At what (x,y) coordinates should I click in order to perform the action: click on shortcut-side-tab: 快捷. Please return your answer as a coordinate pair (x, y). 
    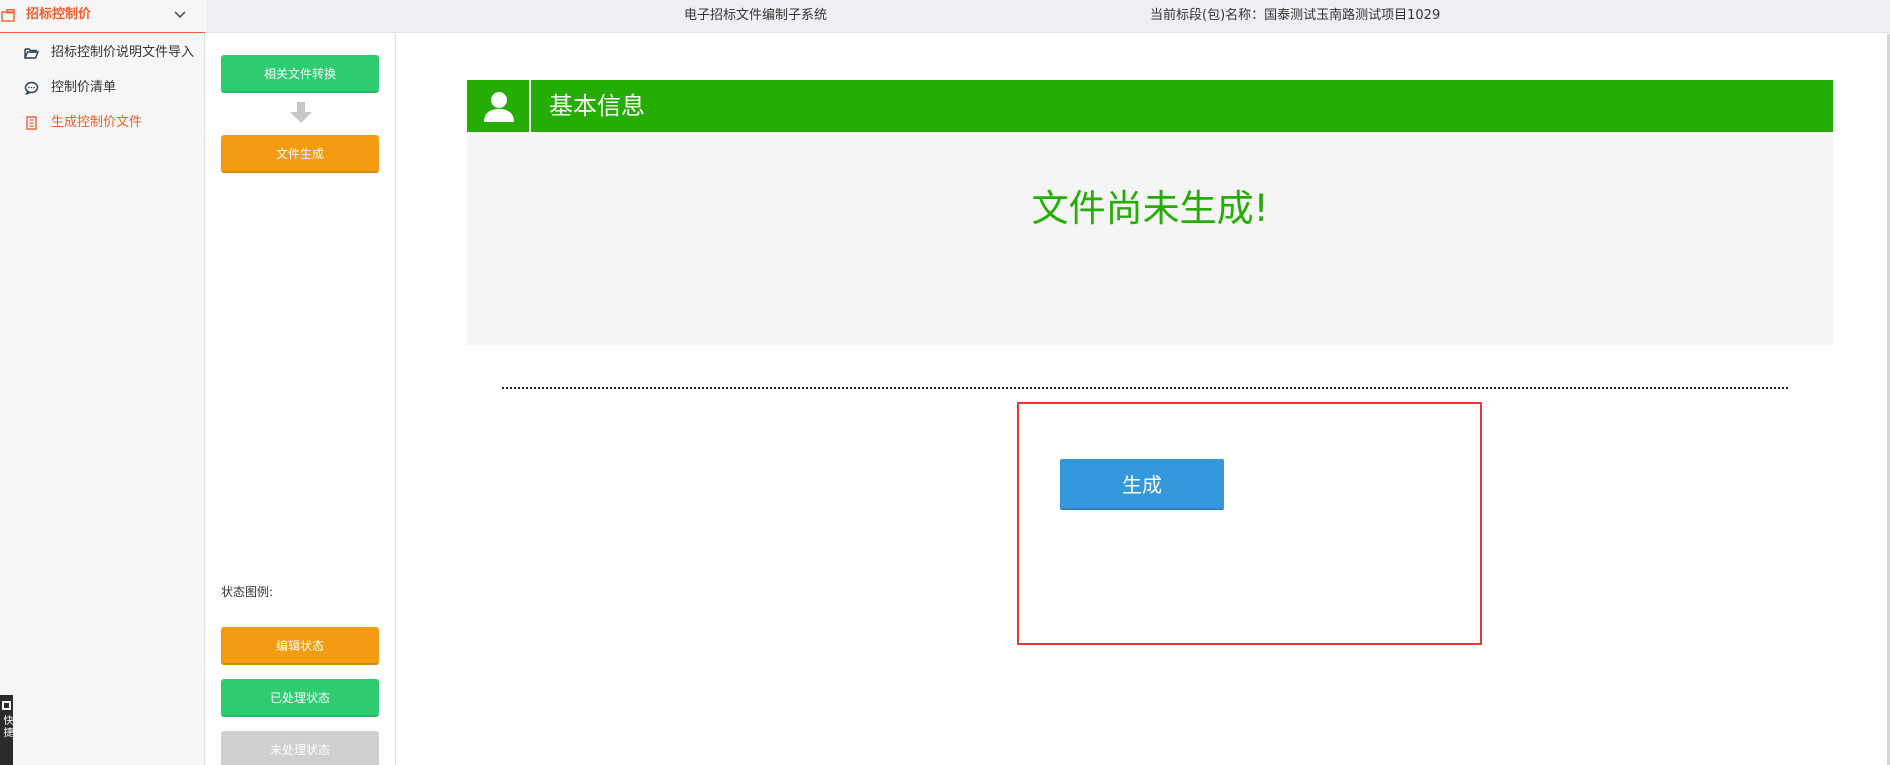
    Looking at the image, I should click on (6, 730).